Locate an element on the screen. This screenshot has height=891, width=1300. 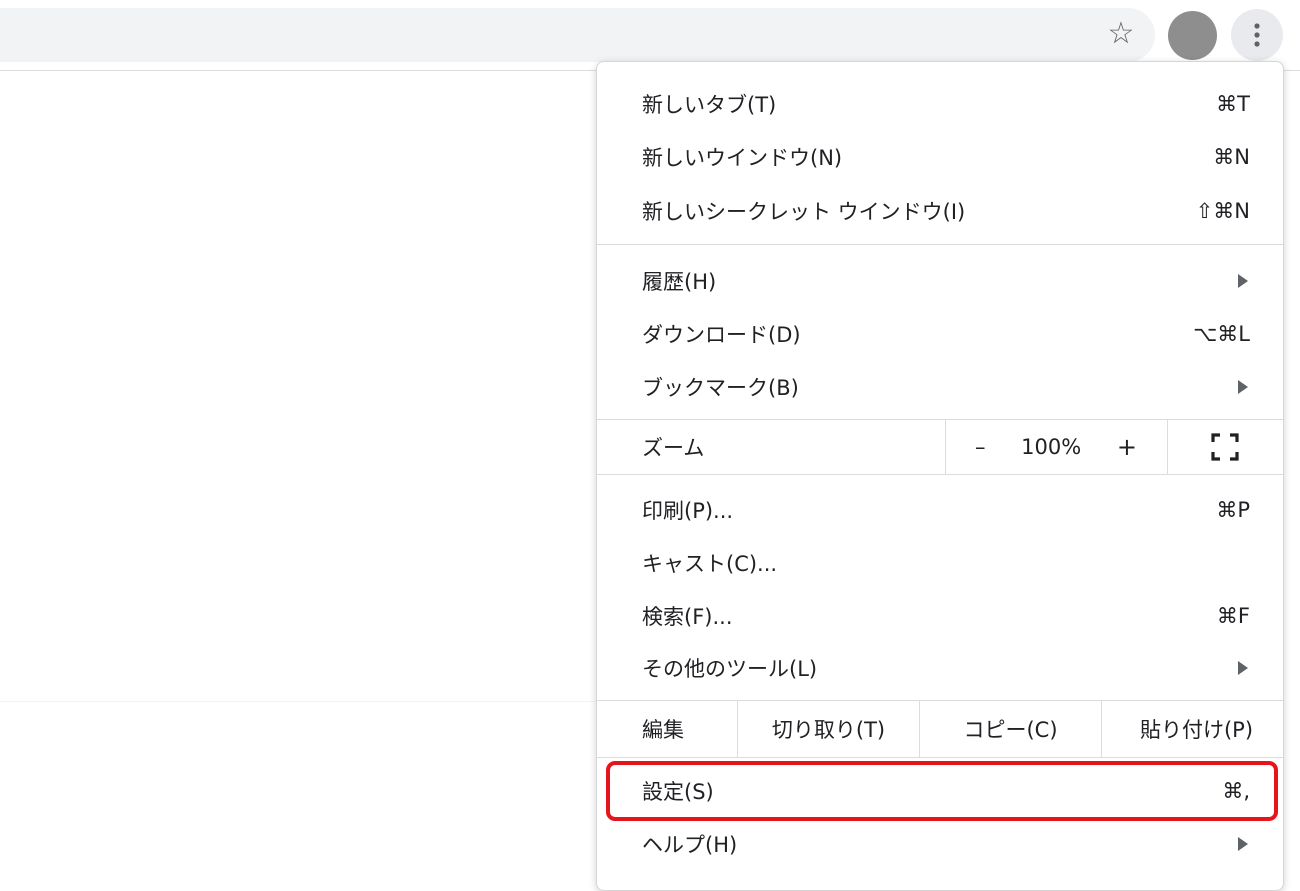
copy-button: コピー(C) is located at coordinates (1010, 729).